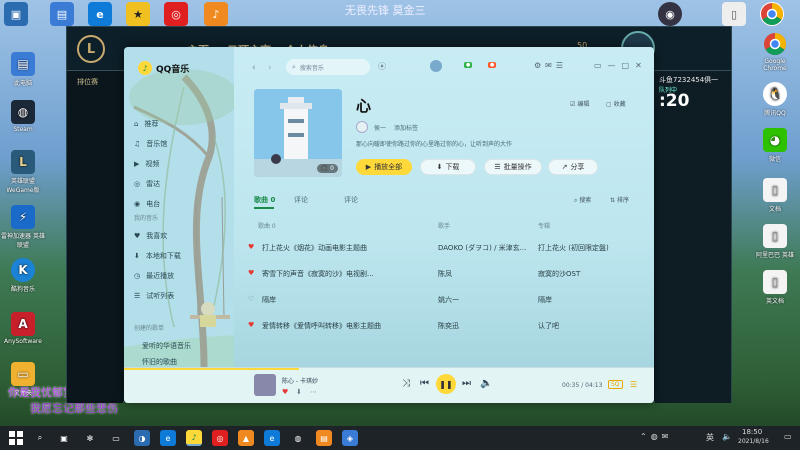 The height and width of the screenshot is (450, 800). Describe the element at coordinates (788, 436) in the screenshot. I see `notification-icon: ▭` at that location.